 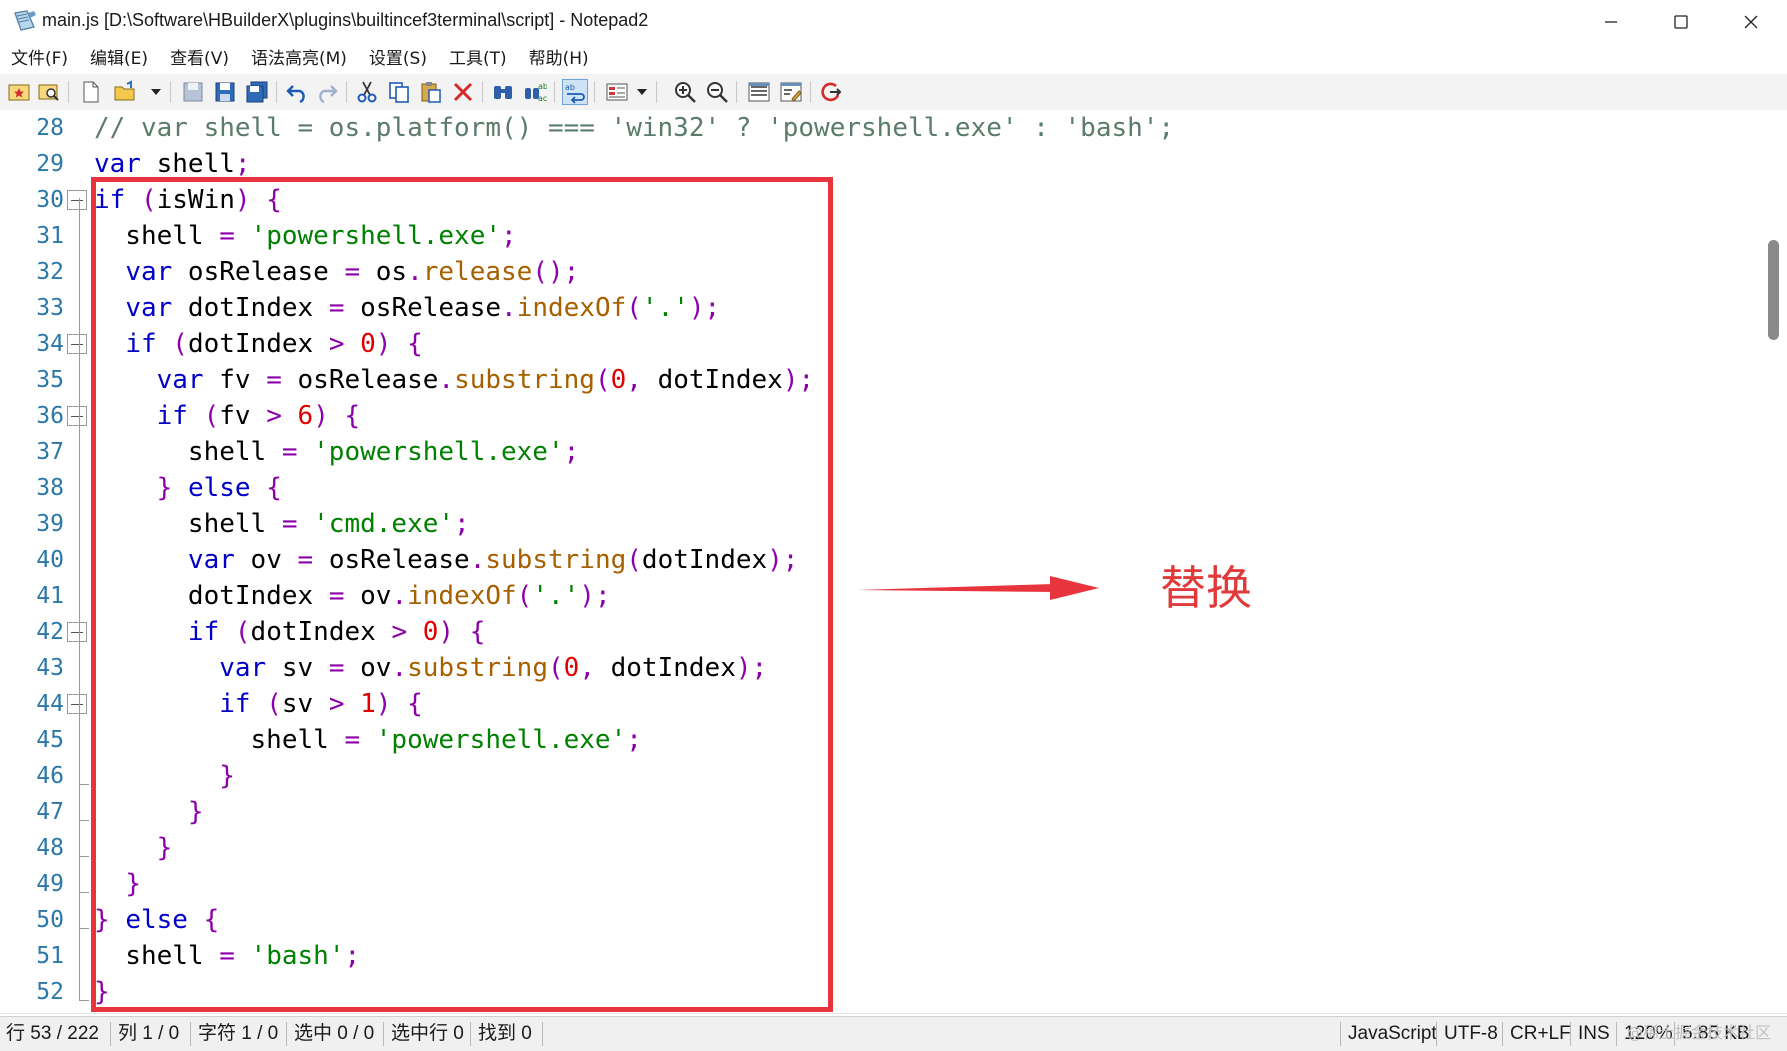 I want to click on code-token: shell, so click(x=187, y=164).